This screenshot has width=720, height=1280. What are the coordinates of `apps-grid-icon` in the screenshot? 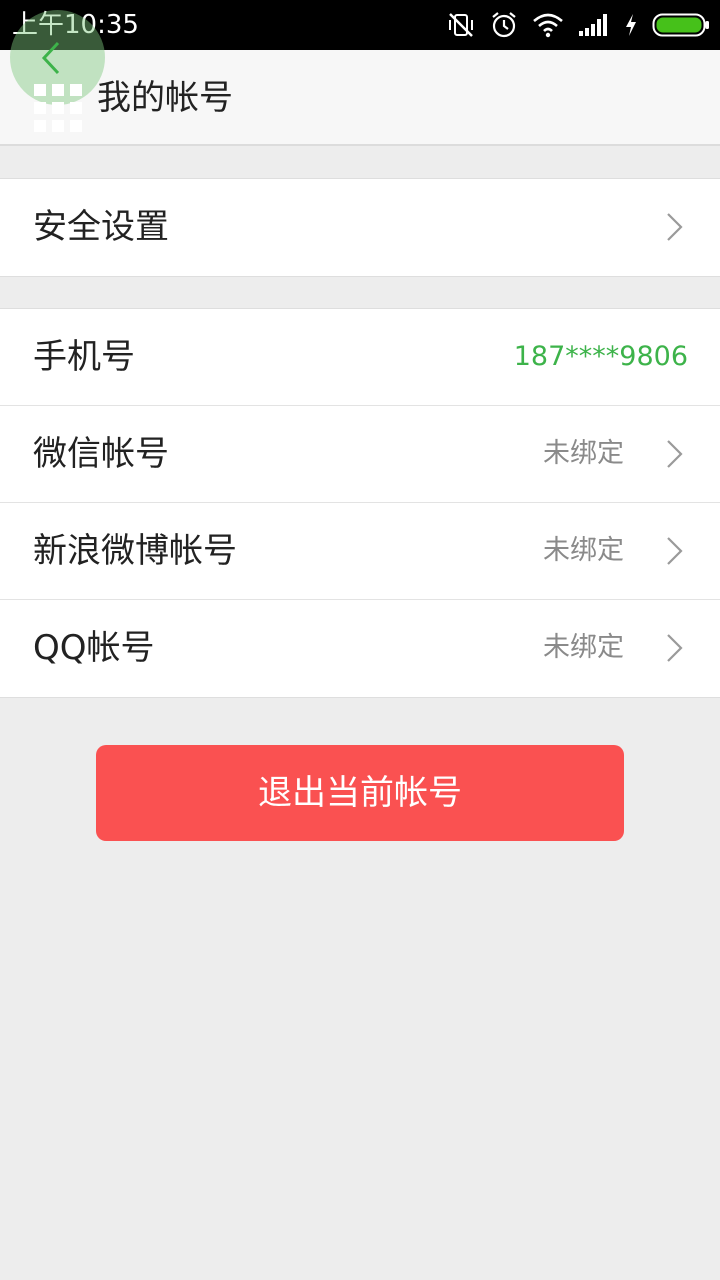 It's located at (59, 109).